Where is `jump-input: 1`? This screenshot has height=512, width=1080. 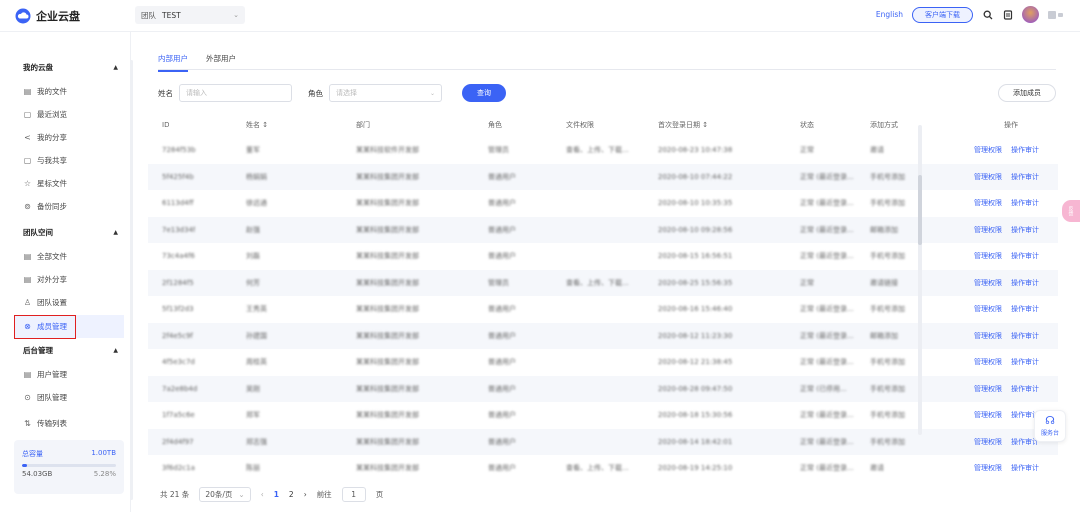 jump-input: 1 is located at coordinates (353, 494).